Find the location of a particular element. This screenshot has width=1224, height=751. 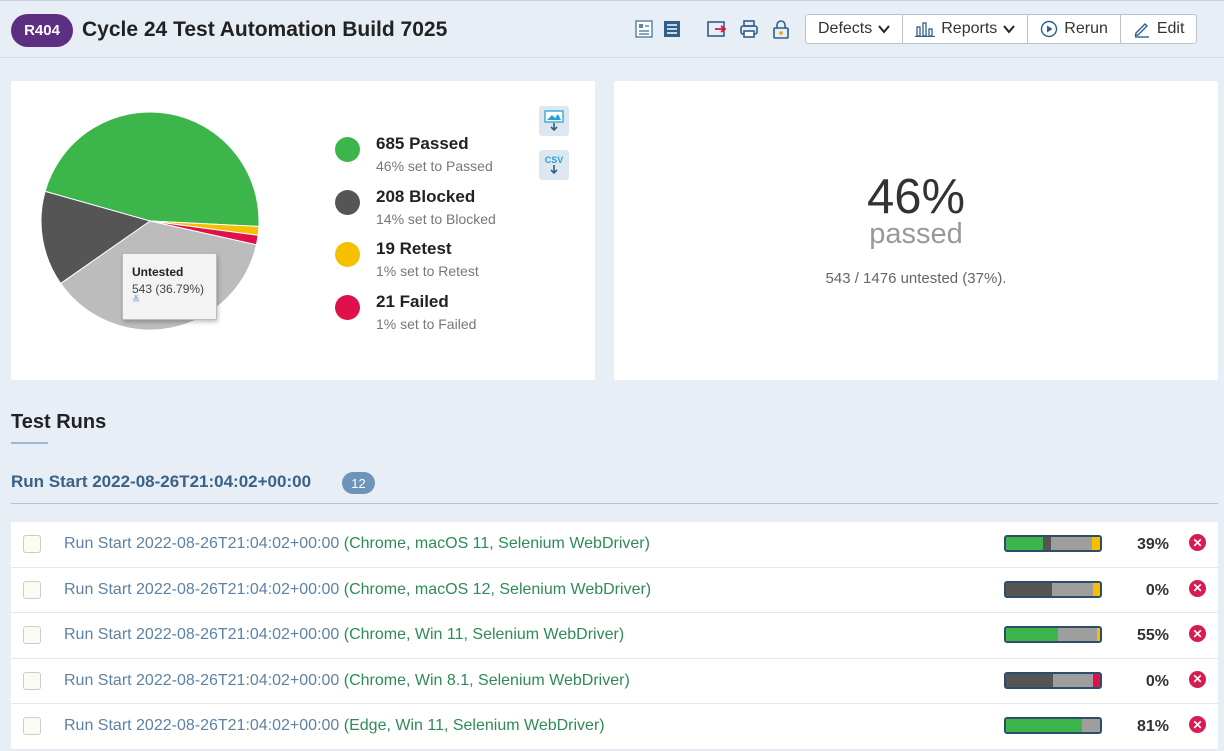

play-circle-icon is located at coordinates (1049, 29).